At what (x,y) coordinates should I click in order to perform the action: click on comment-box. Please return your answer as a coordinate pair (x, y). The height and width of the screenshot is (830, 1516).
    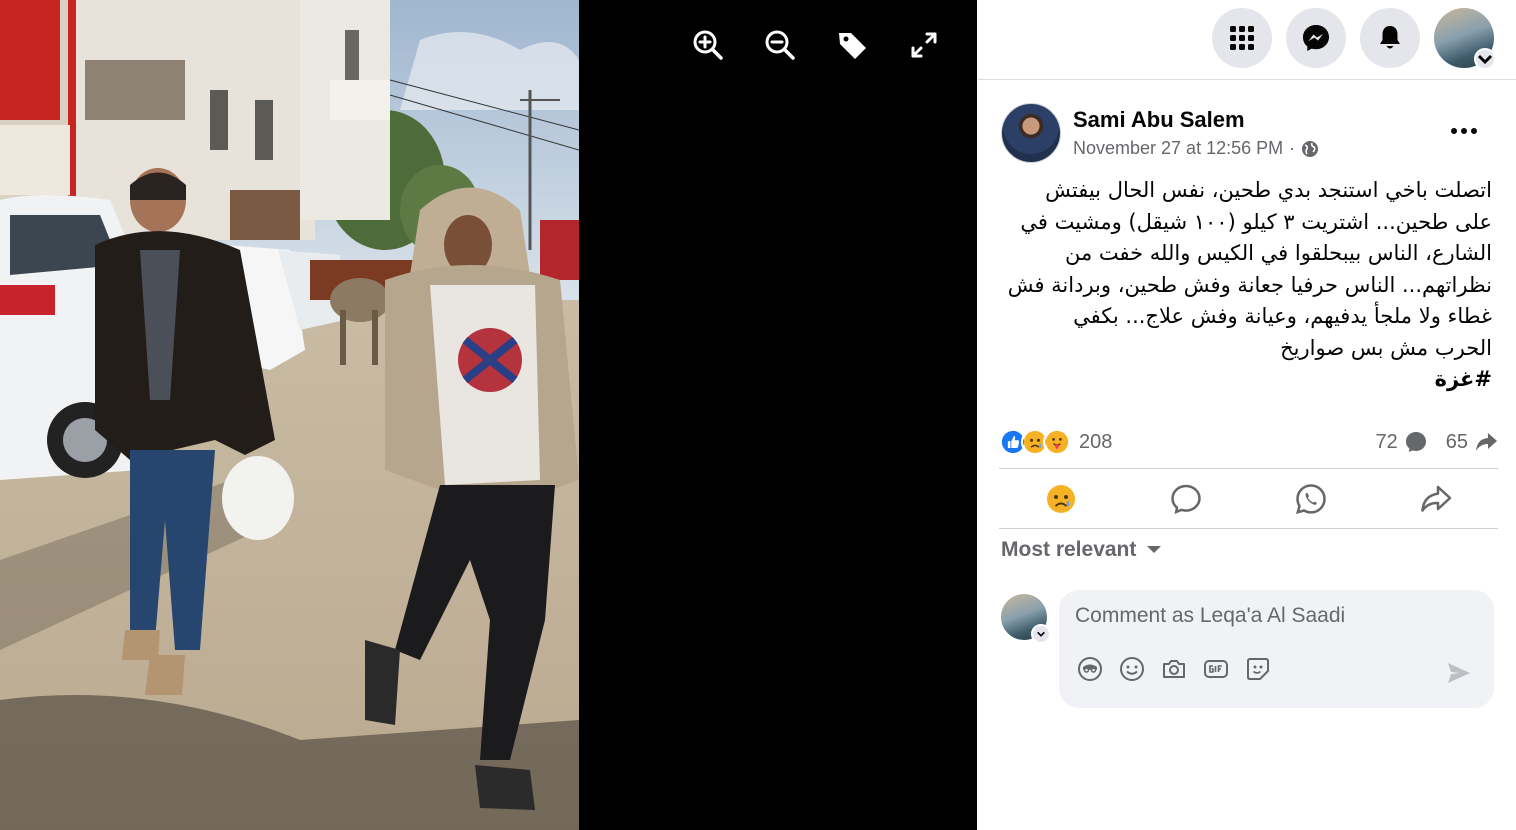
    Looking at the image, I should click on (1276, 649).